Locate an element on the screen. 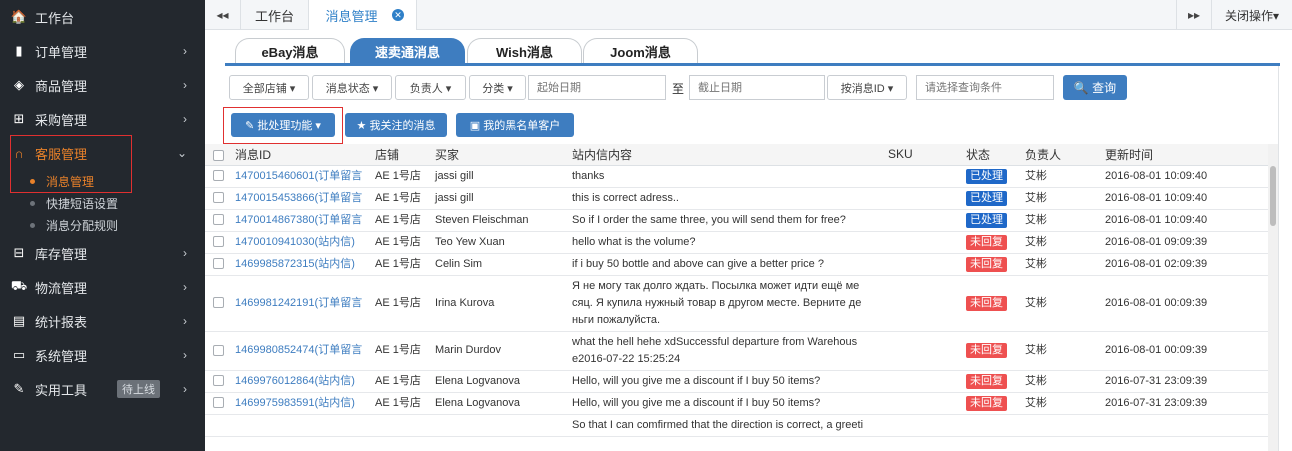 The height and width of the screenshot is (451, 1292). cell-time: 2016-08-01 02:09:39 is located at coordinates (1183, 264).